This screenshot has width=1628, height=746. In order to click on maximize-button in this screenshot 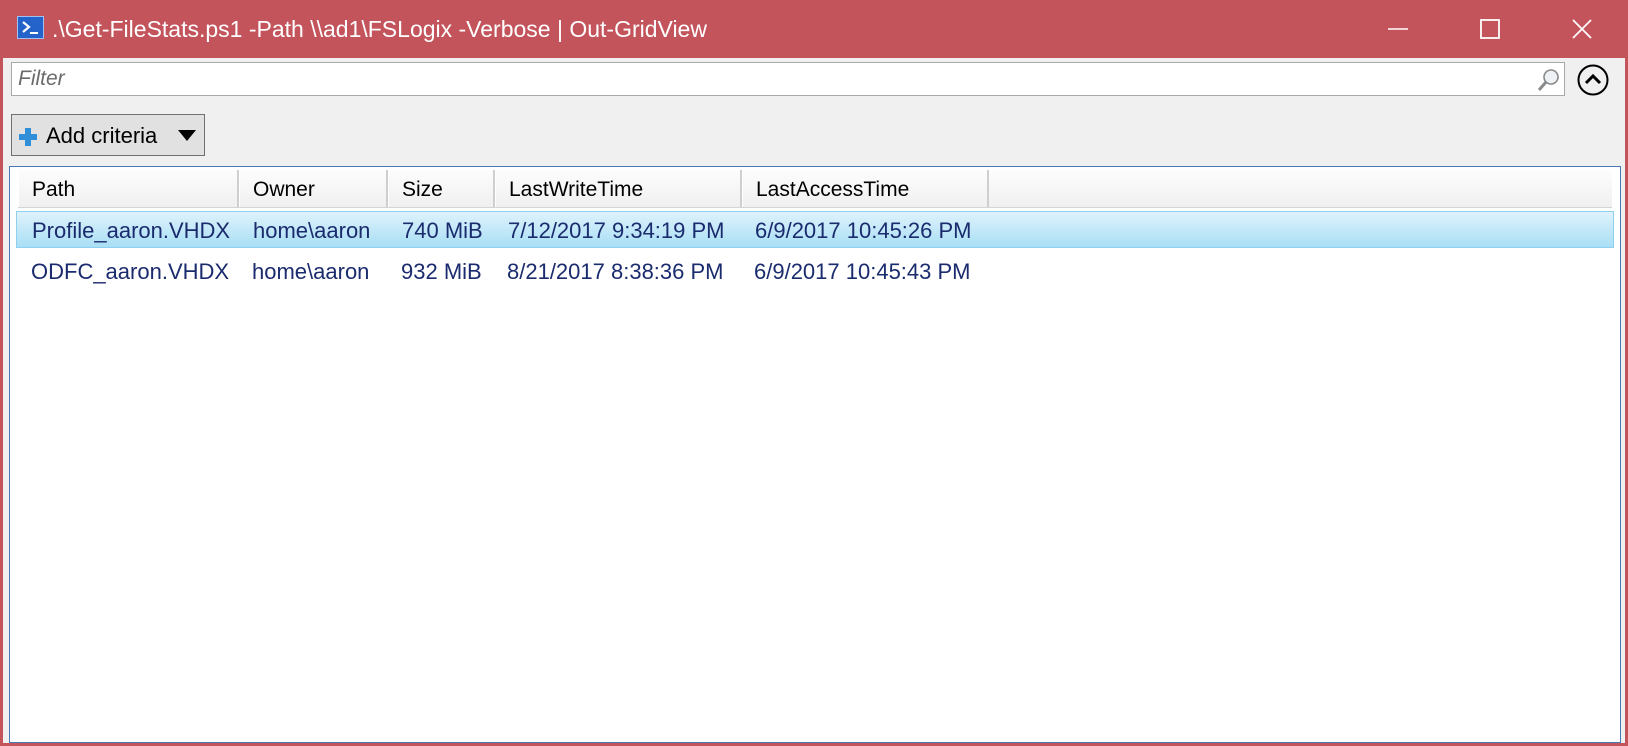, I will do `click(1490, 29)`.